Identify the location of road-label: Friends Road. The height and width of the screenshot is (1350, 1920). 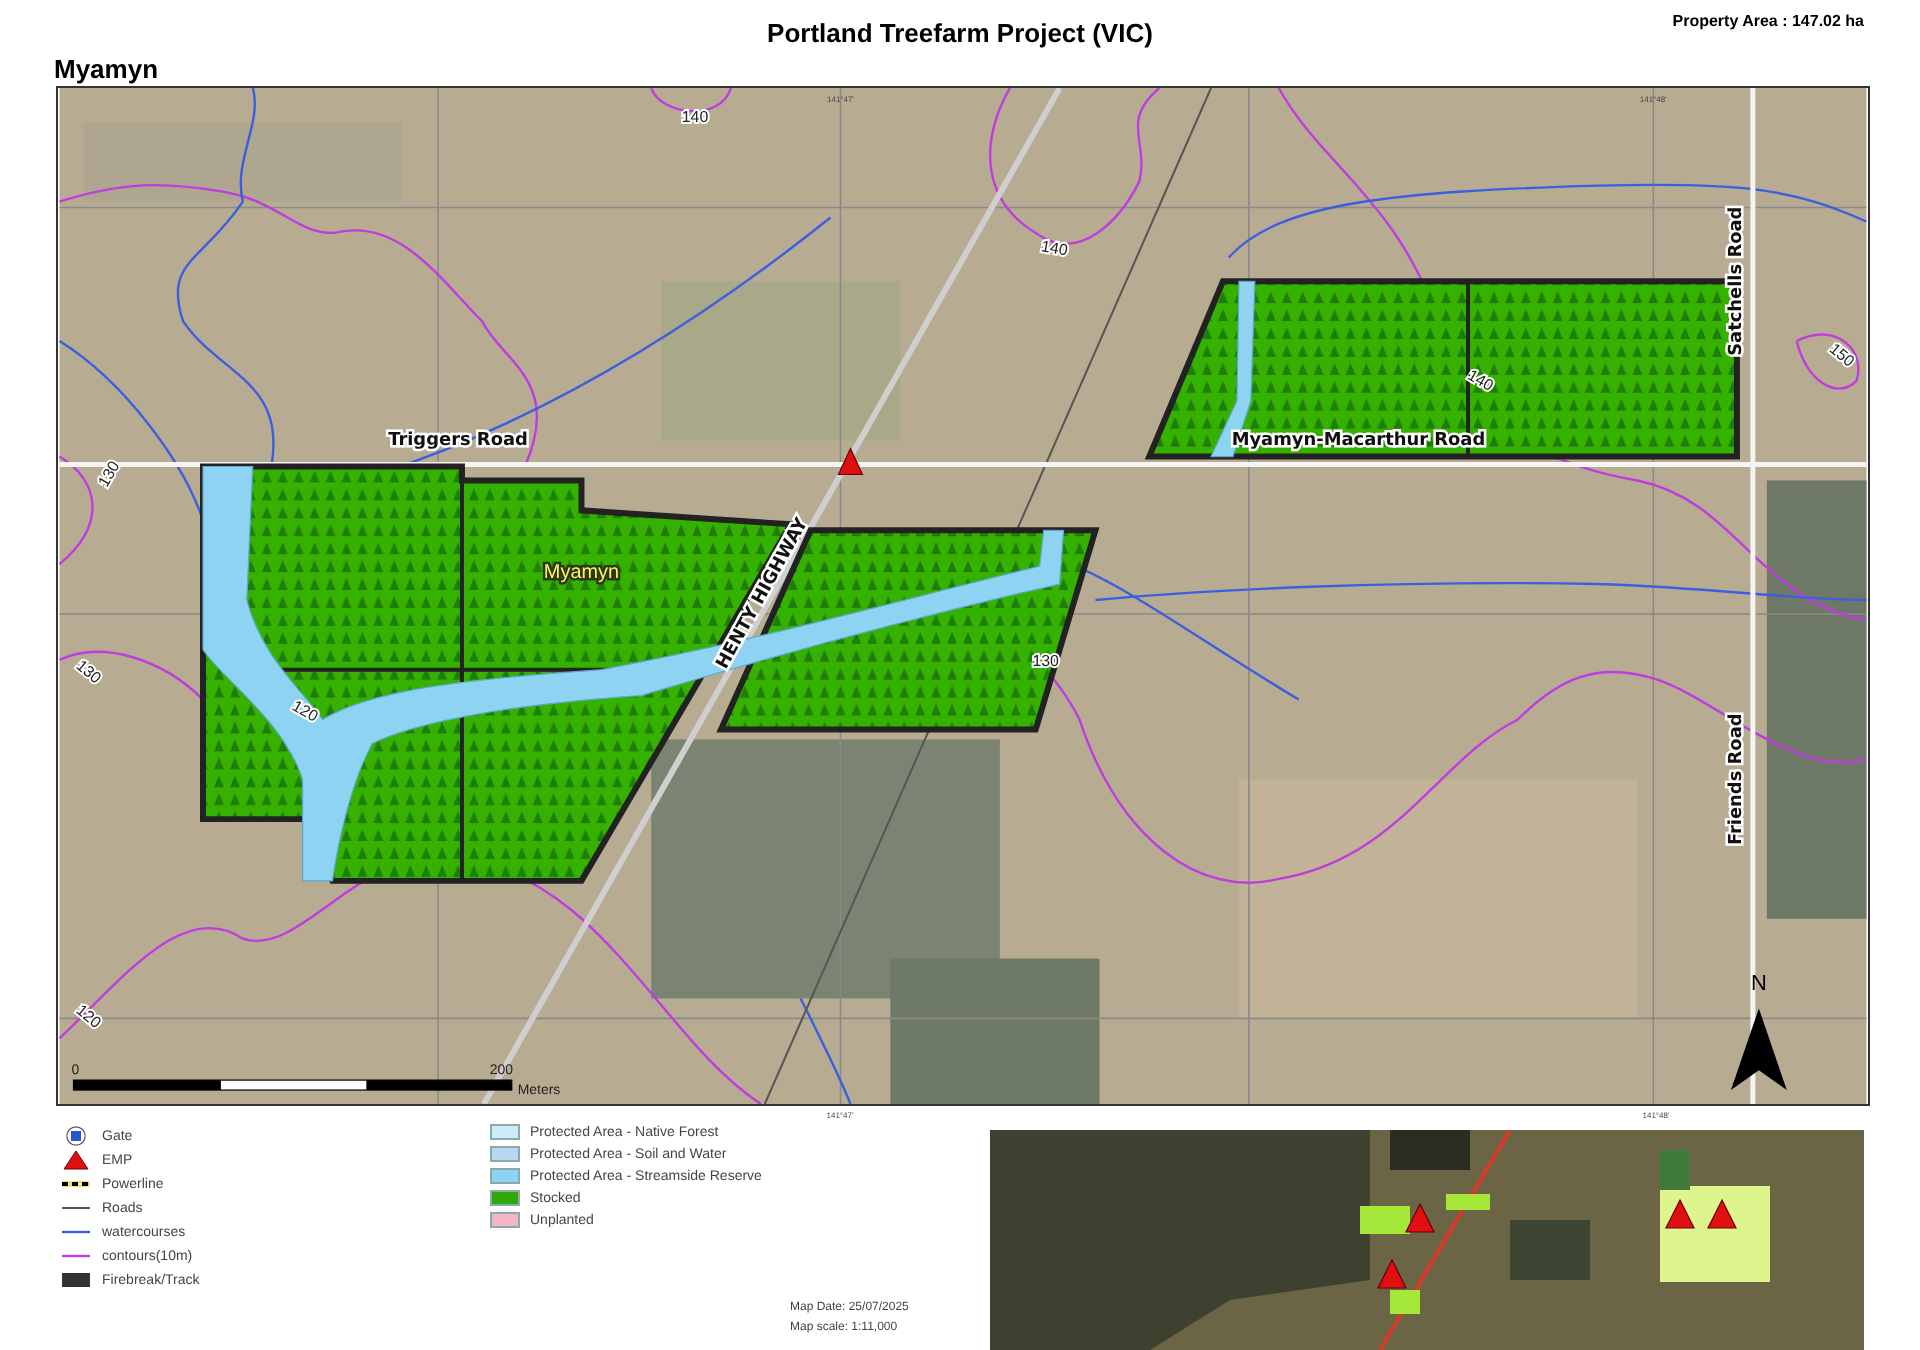
(1736, 779).